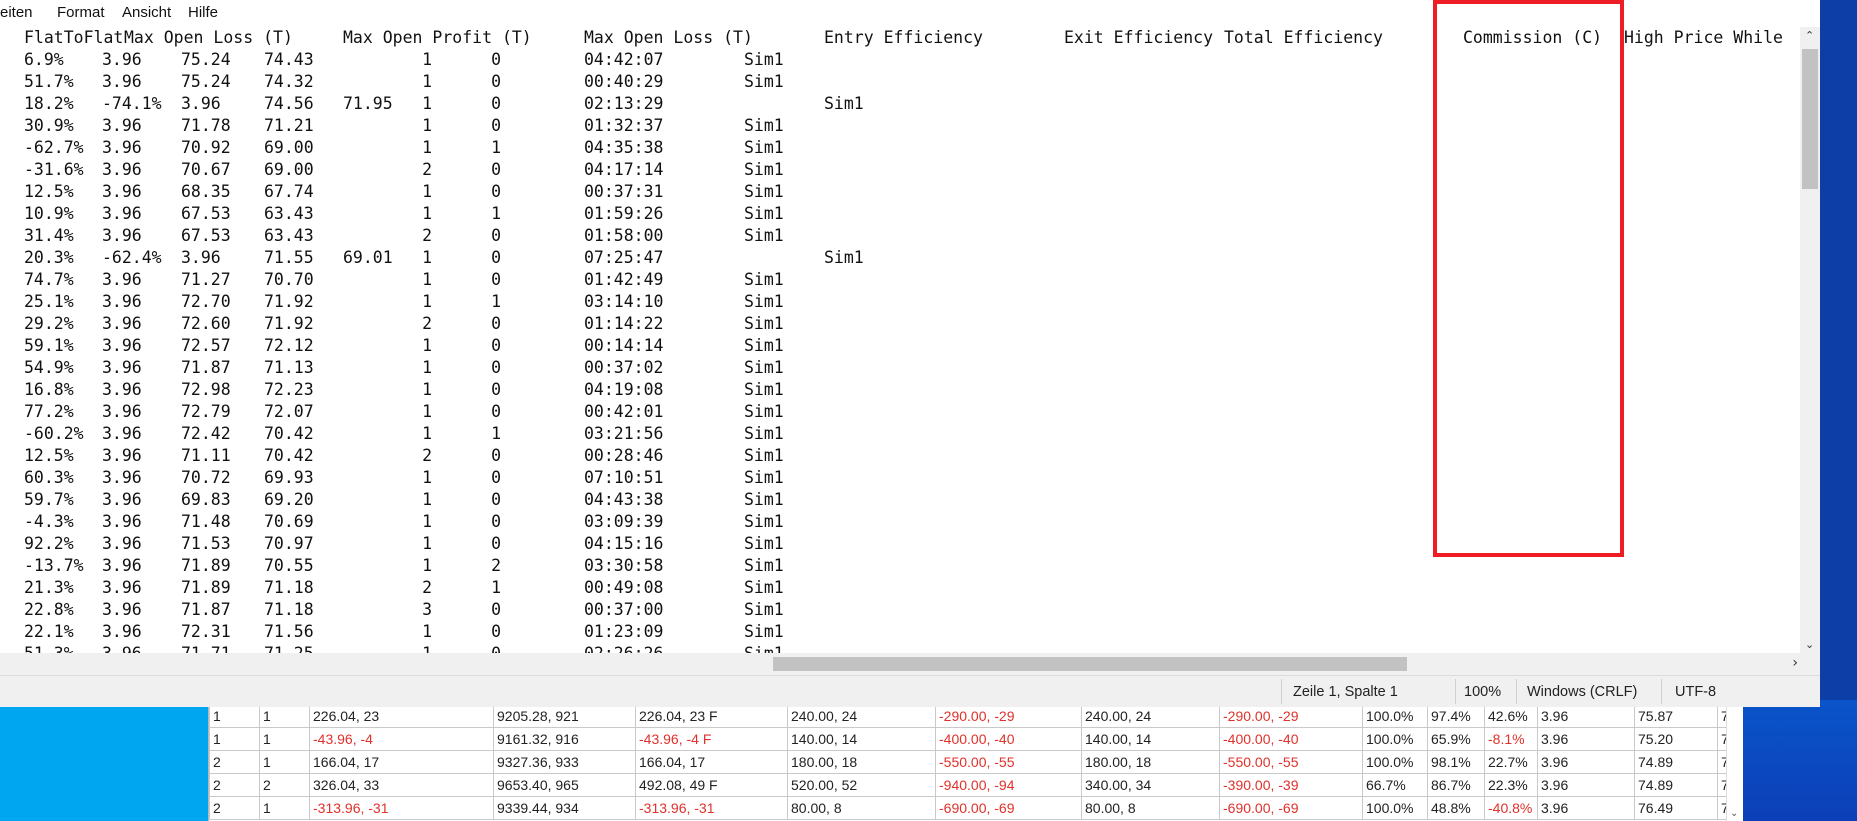 The image size is (1857, 821). I want to click on menu-item-view: Ansicht, so click(146, 12).